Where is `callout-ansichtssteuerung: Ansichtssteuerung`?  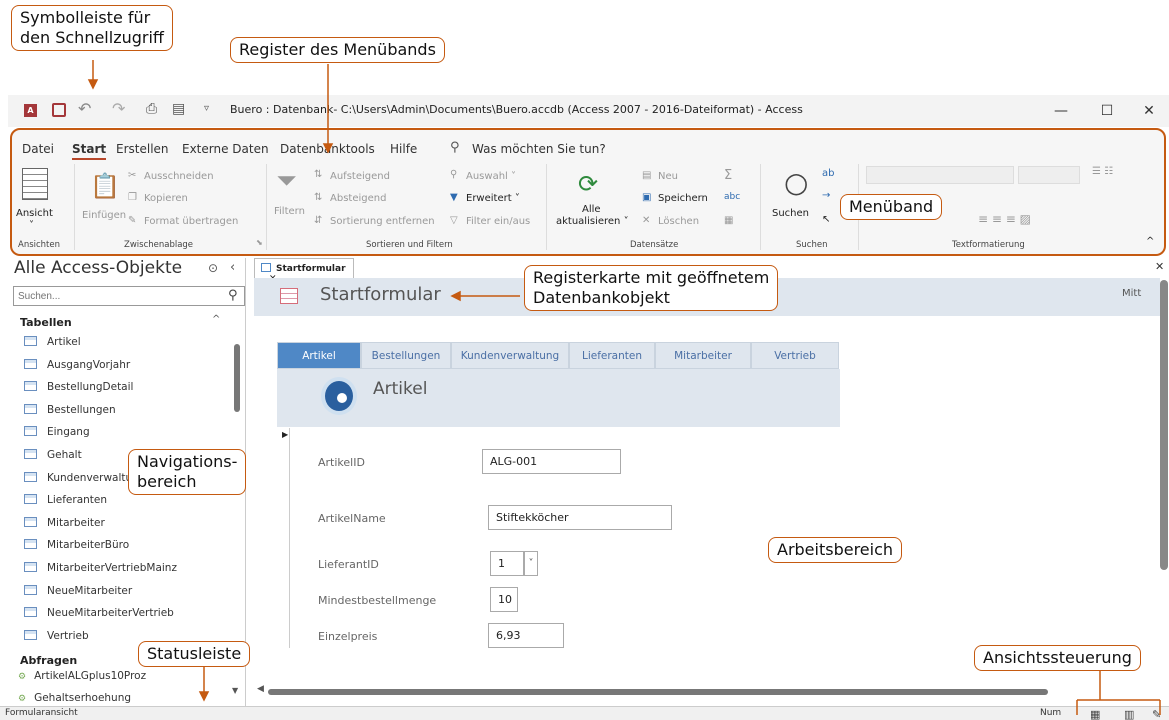 callout-ansichtssteuerung: Ansichtssteuerung is located at coordinates (1057, 658).